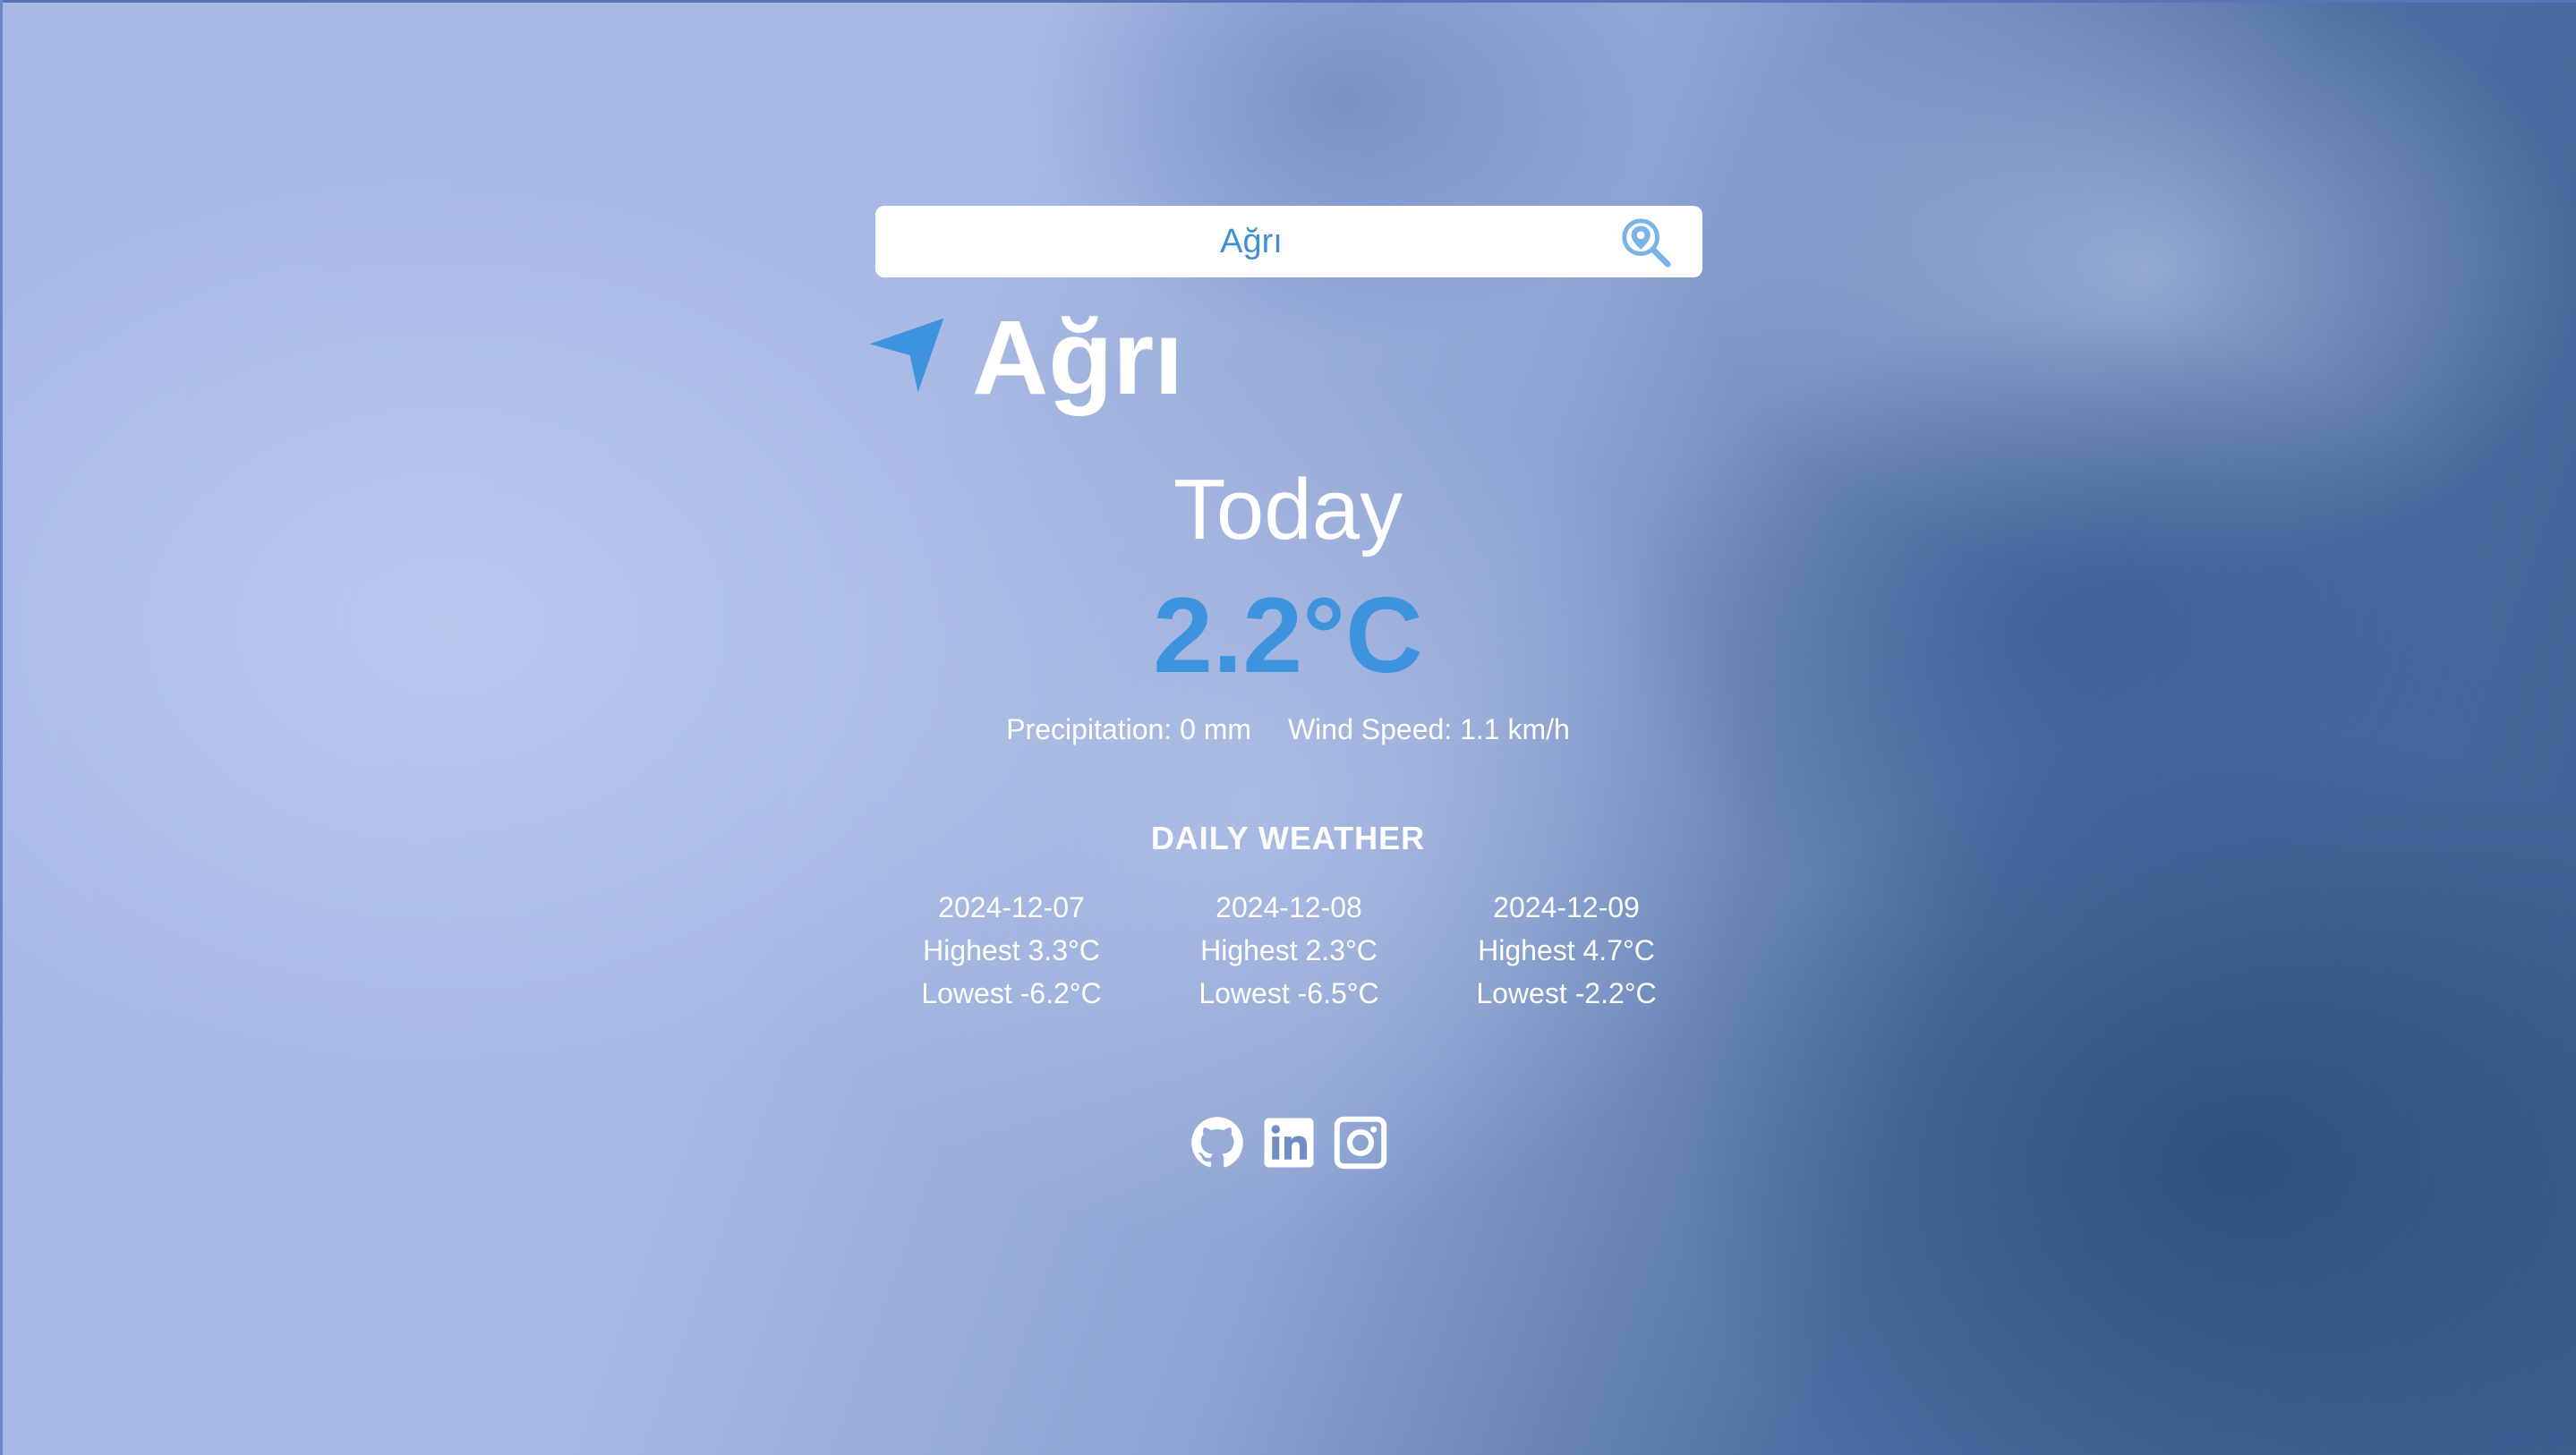 This screenshot has height=1455, width=2576. I want to click on navigation-arrow-icon, so click(906, 355).